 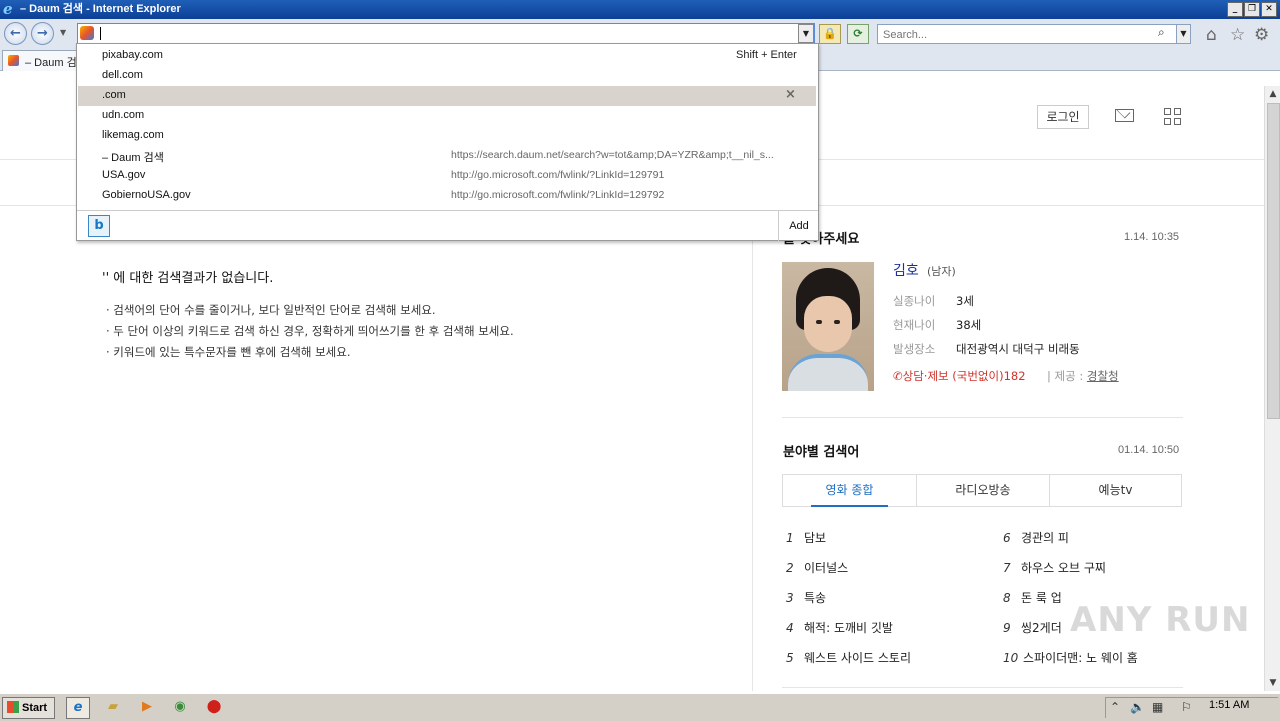 What do you see at coordinates (1070, 657) in the screenshot?
I see `keyword-item: 10 스파이더맨: 노 웨이 홈` at bounding box center [1070, 657].